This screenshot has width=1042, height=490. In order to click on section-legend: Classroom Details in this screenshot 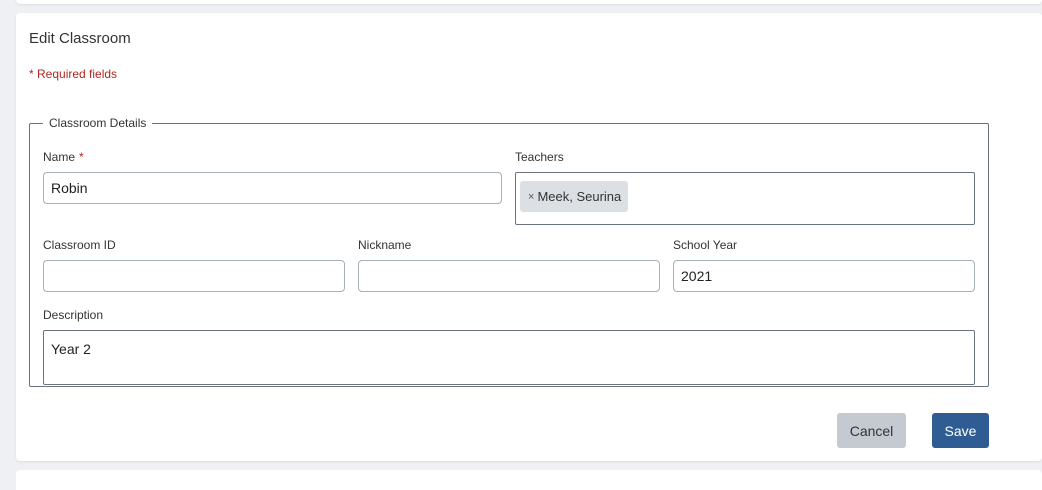, I will do `click(98, 123)`.